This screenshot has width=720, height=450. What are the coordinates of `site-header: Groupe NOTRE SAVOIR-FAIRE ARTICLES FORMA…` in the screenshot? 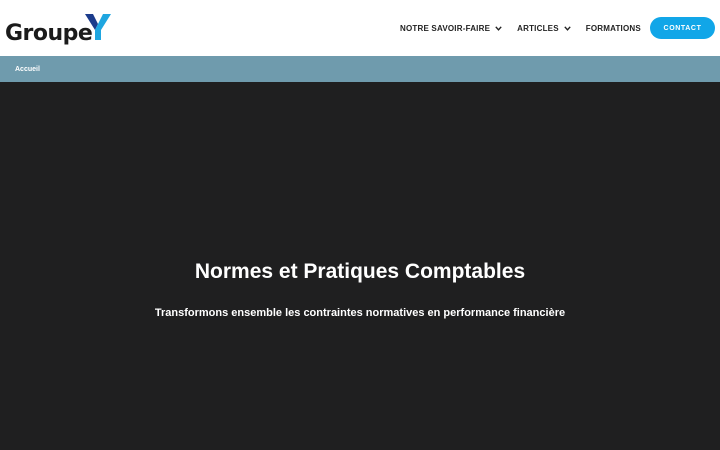 It's located at (360, 28).